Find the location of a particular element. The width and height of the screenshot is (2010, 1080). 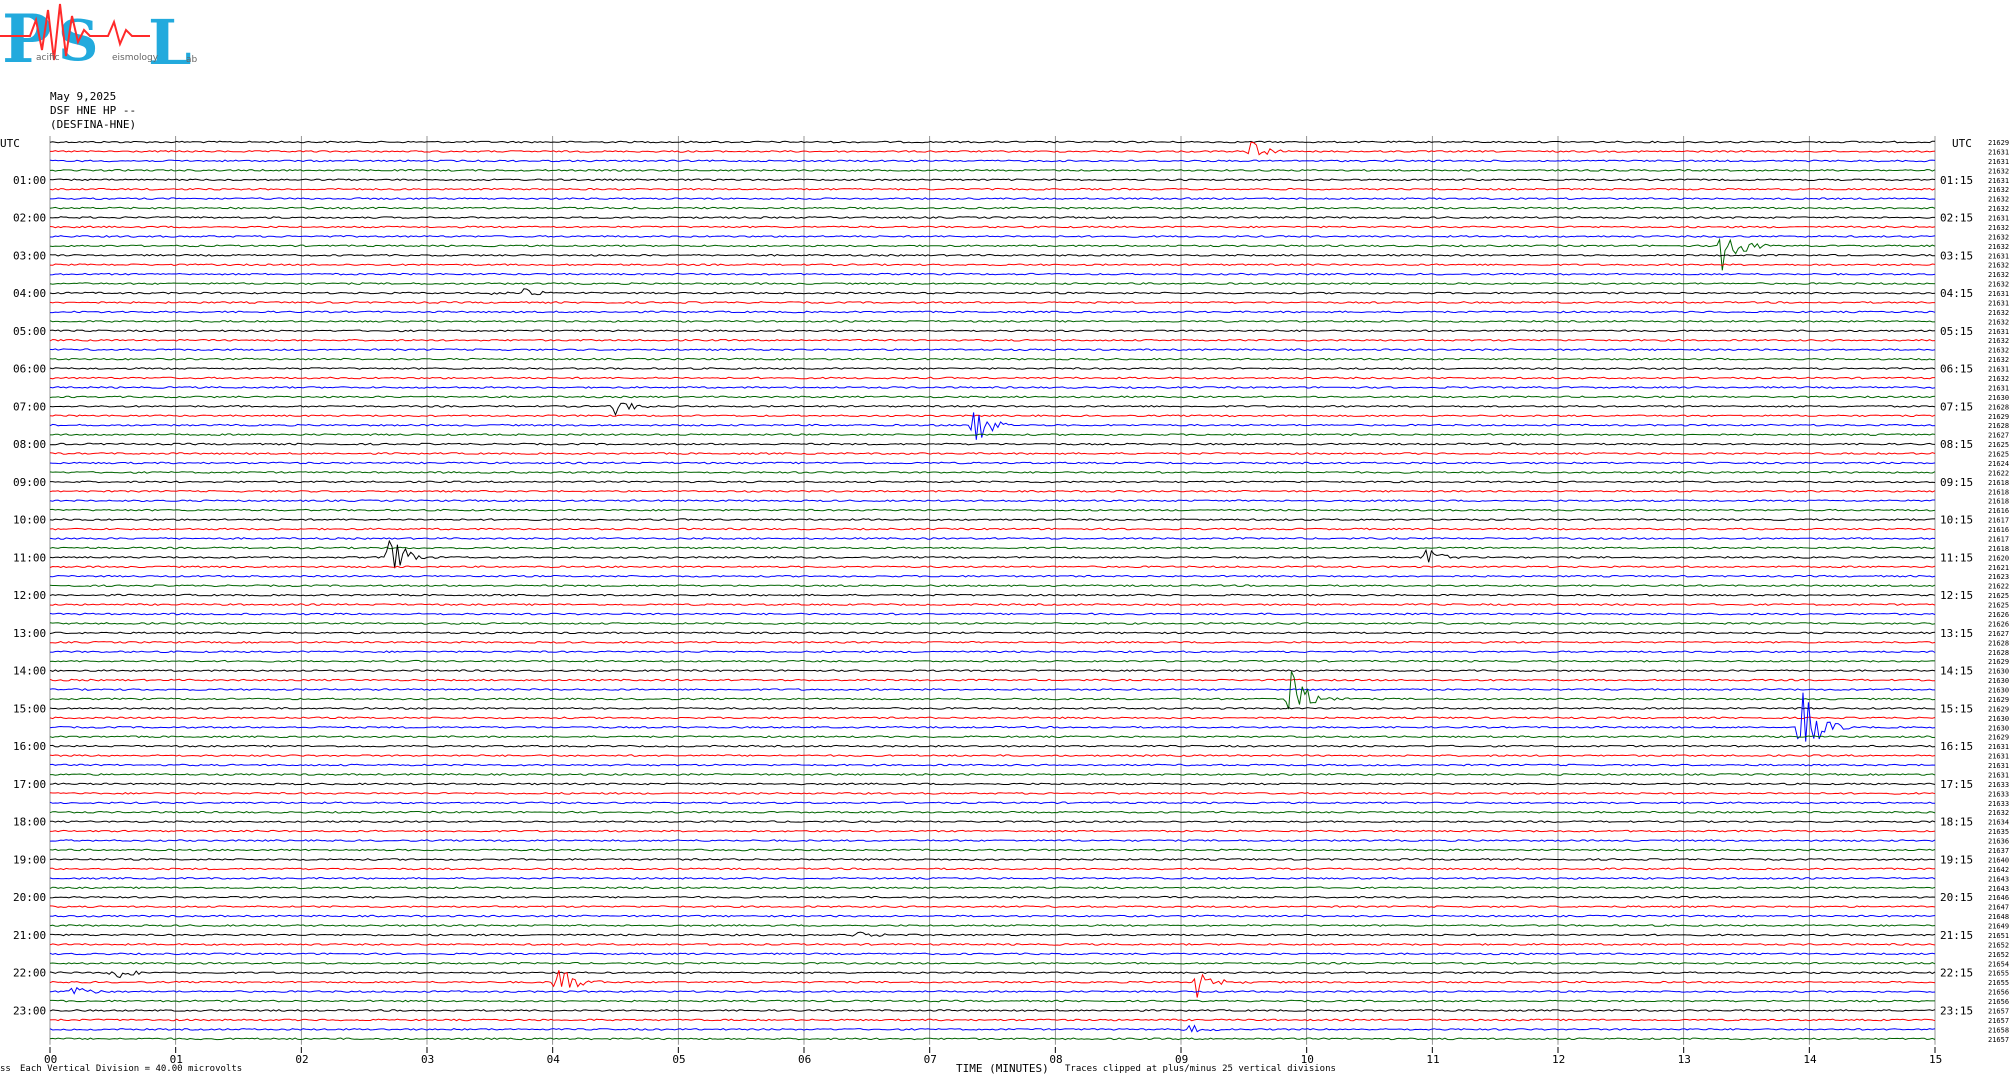

left-row-label: 19:00 is located at coordinates (29, 859).